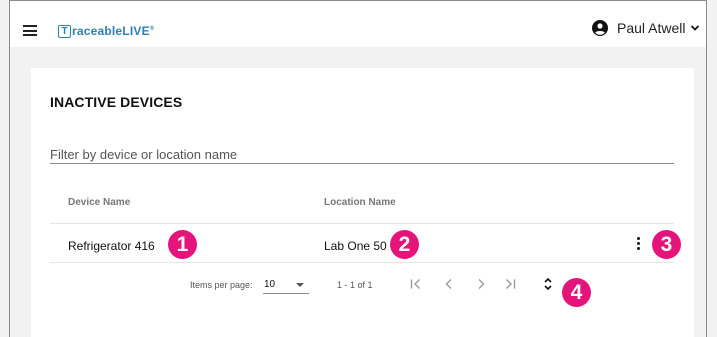 The width and height of the screenshot is (717, 337). Describe the element at coordinates (481, 284) in the screenshot. I see `chevron-right-icon` at that location.